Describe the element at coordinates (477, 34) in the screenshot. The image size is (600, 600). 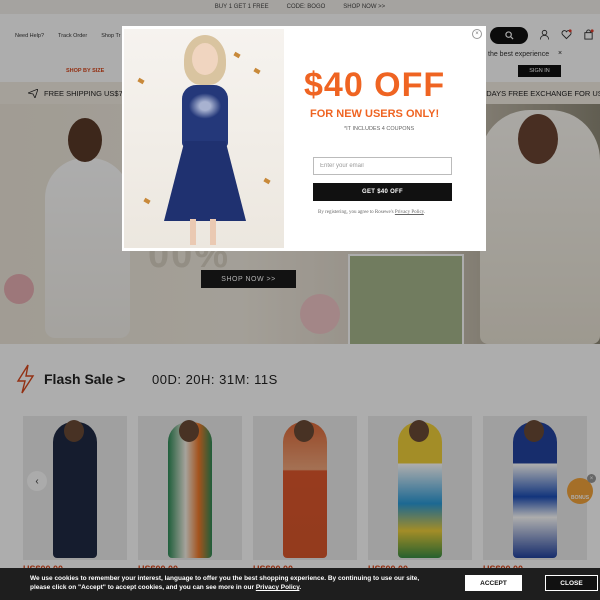
I see `modal-close-icon: ×` at that location.